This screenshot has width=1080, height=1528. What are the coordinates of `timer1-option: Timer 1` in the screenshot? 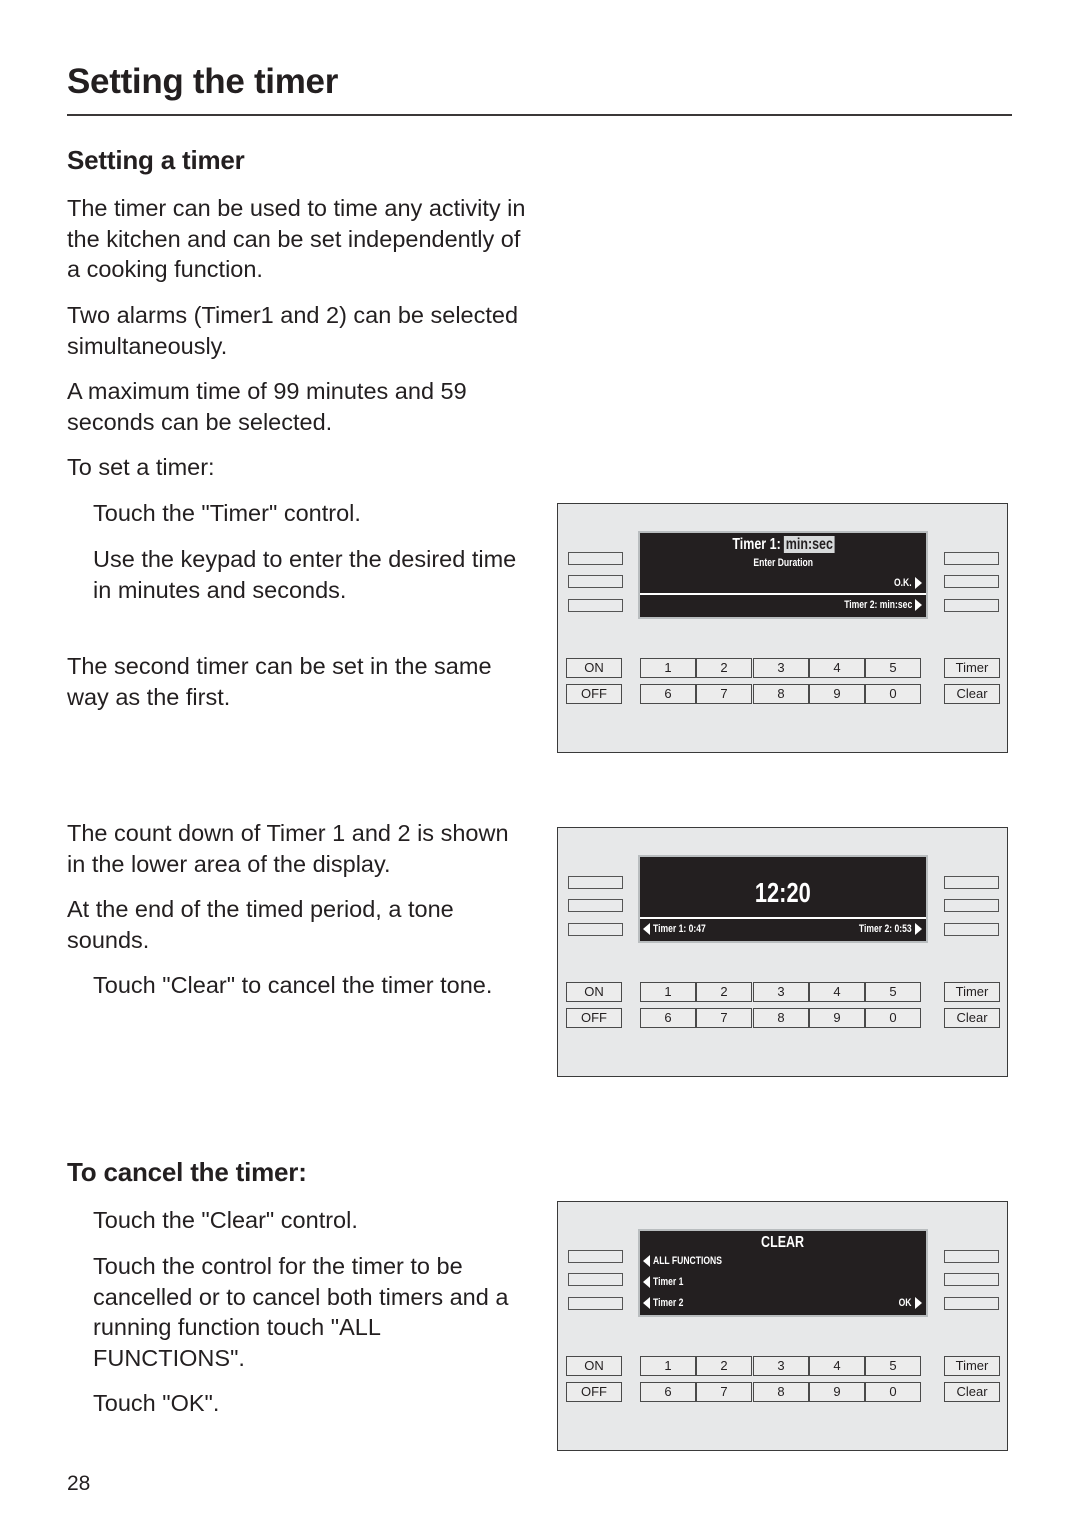 It's located at (668, 1282).